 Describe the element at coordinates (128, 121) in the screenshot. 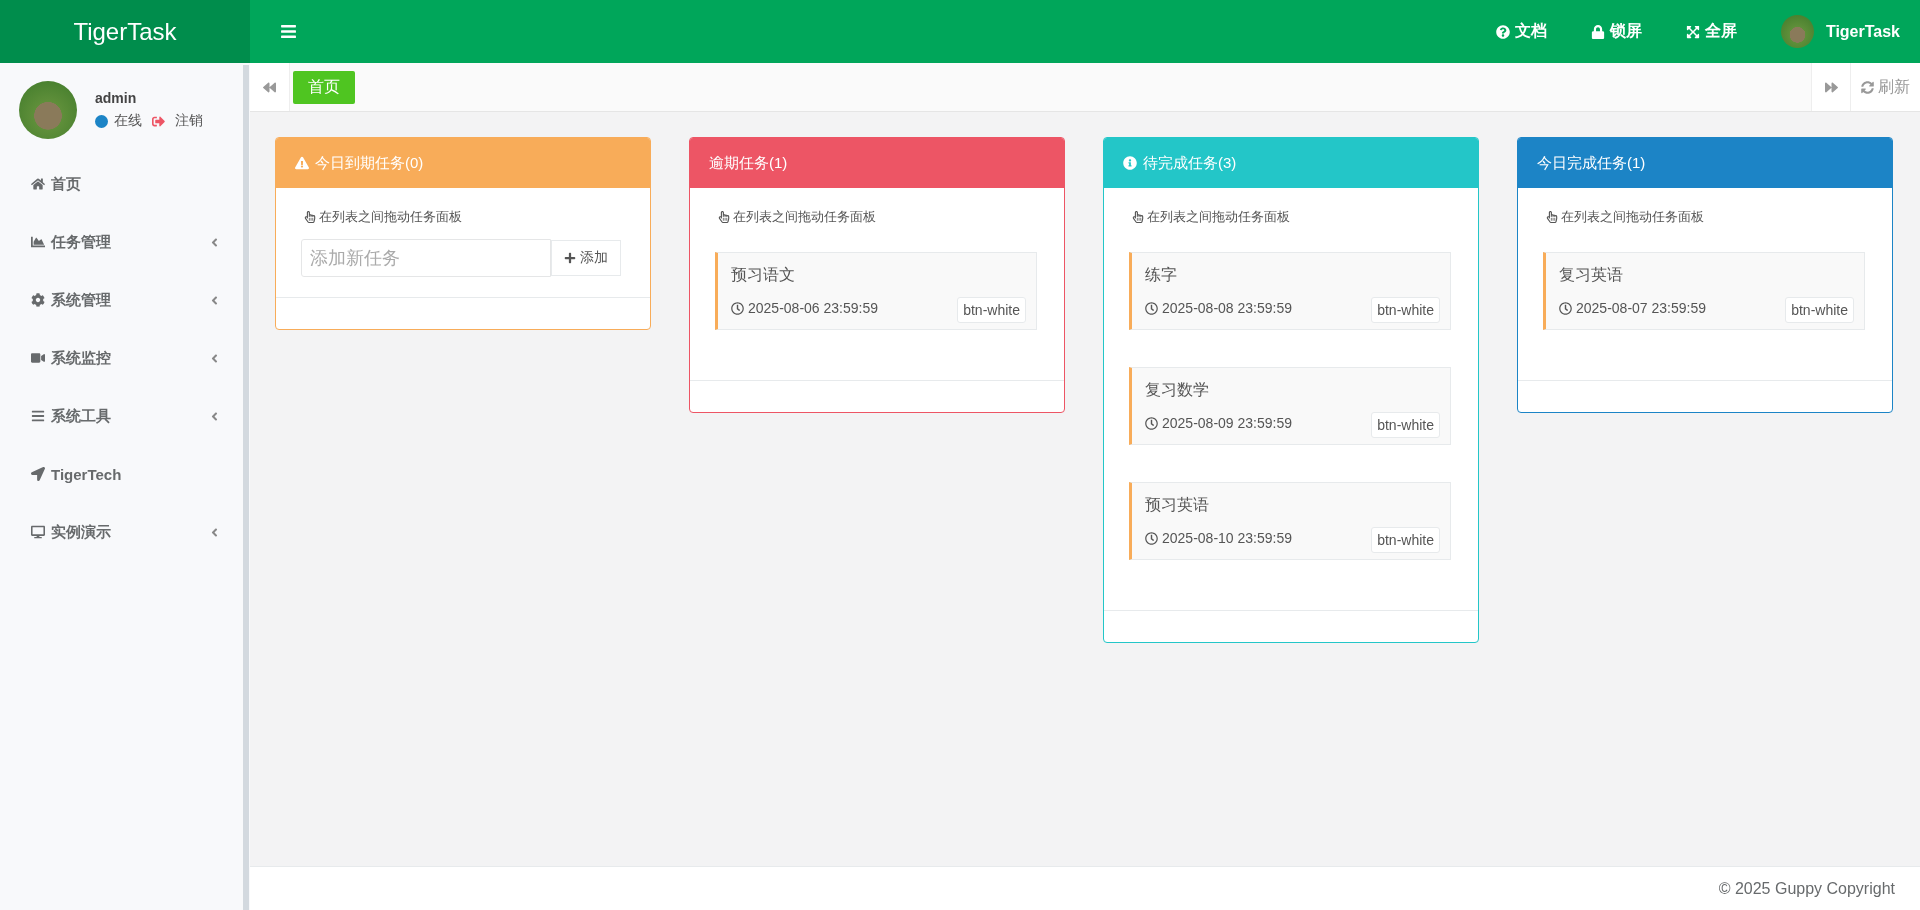

I see `status-label: 在线` at that location.